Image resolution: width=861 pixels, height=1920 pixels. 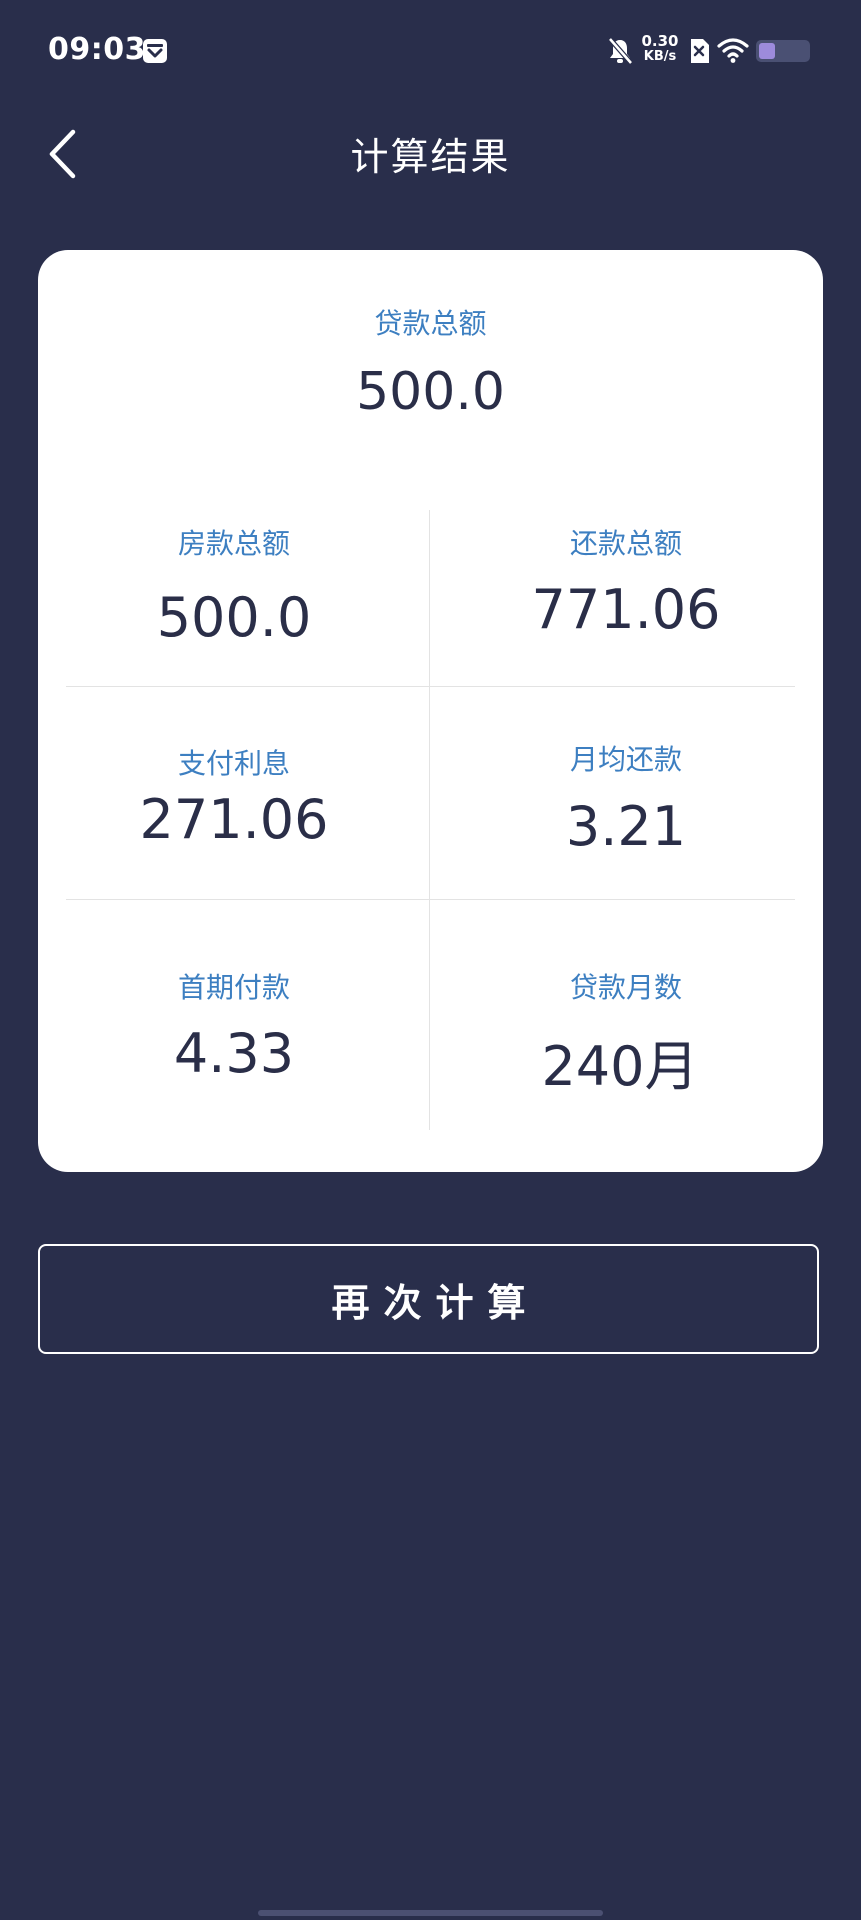 What do you see at coordinates (733, 50) in the screenshot?
I see `wifi-icon` at bounding box center [733, 50].